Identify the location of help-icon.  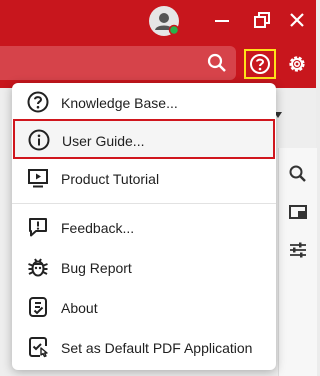
(260, 64).